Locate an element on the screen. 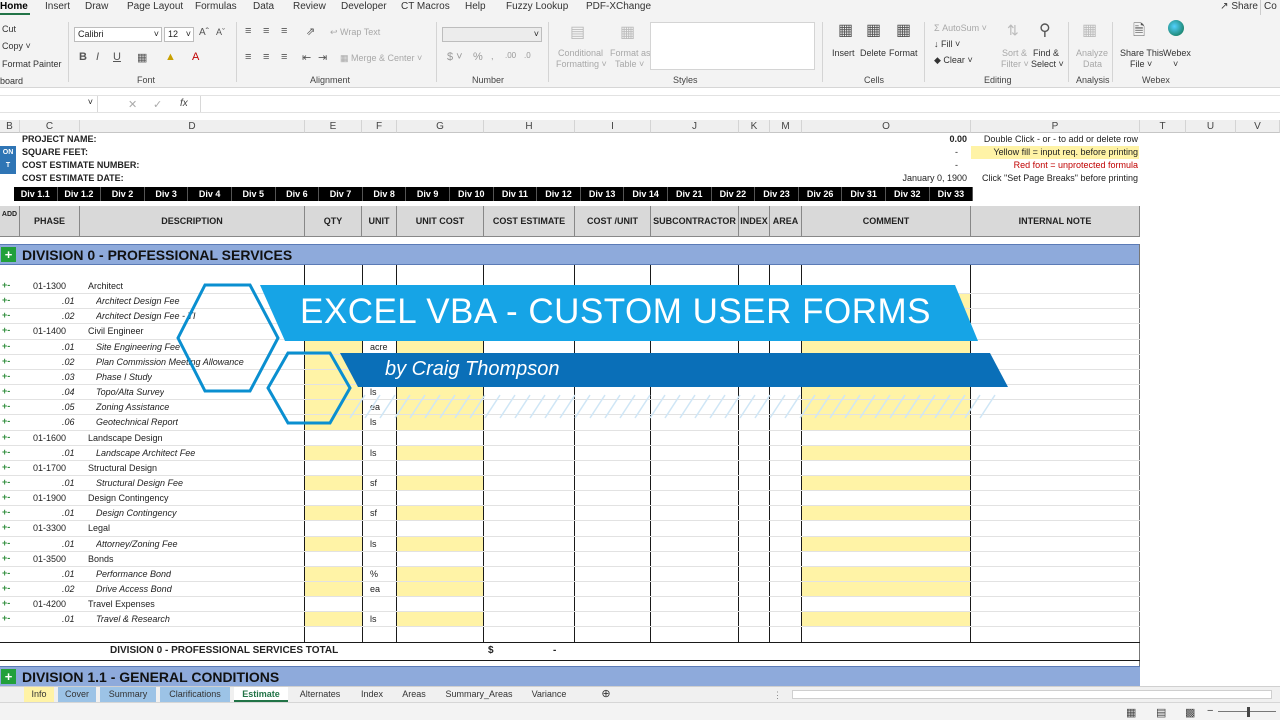 Image resolution: width=1280 pixels, height=720 pixels. merge-center-button: ▦ Merge & Center ˅ is located at coordinates (381, 58).